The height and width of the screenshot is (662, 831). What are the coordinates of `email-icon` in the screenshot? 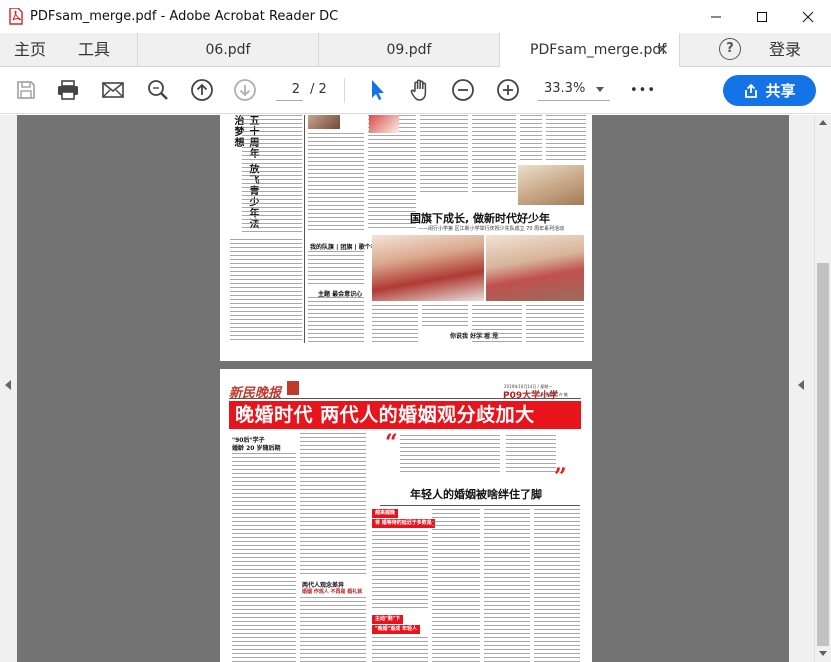 It's located at (113, 90).